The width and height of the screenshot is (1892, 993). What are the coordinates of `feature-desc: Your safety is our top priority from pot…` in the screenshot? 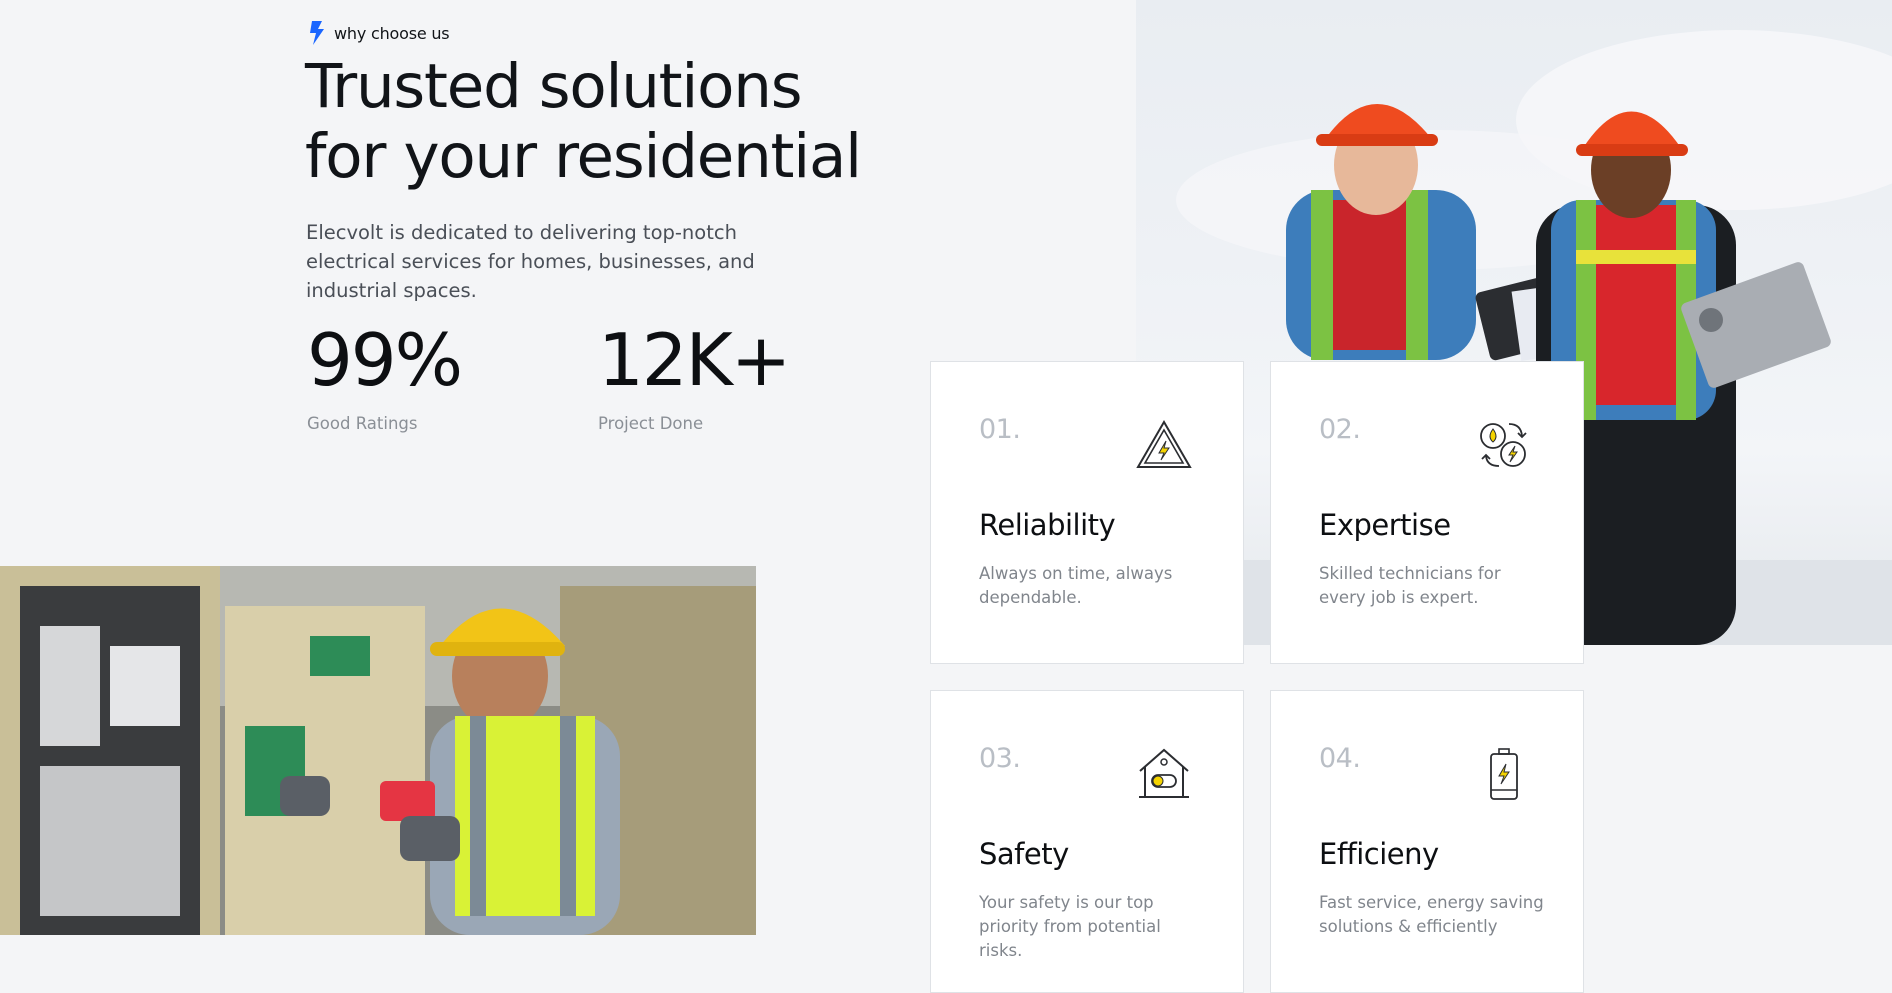 It's located at (1070, 926).